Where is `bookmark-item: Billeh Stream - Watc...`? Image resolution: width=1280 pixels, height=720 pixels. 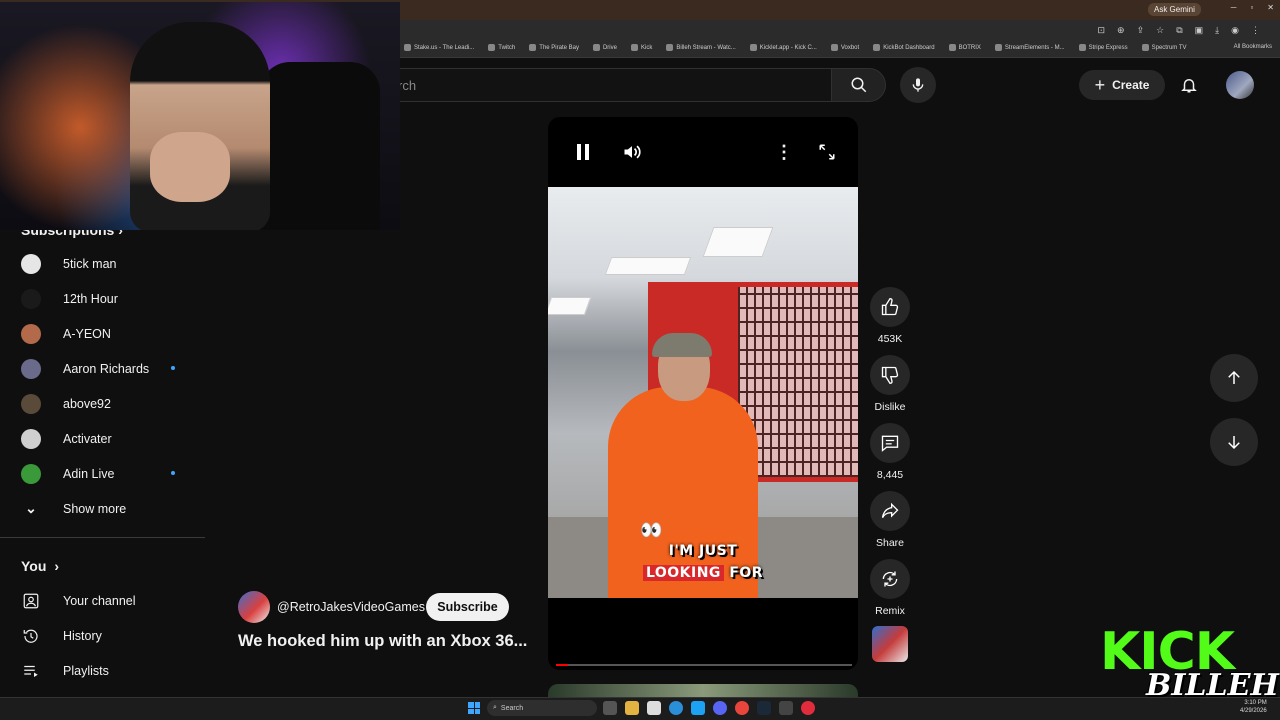 bookmark-item: Billeh Stream - Watc... is located at coordinates (701, 47).